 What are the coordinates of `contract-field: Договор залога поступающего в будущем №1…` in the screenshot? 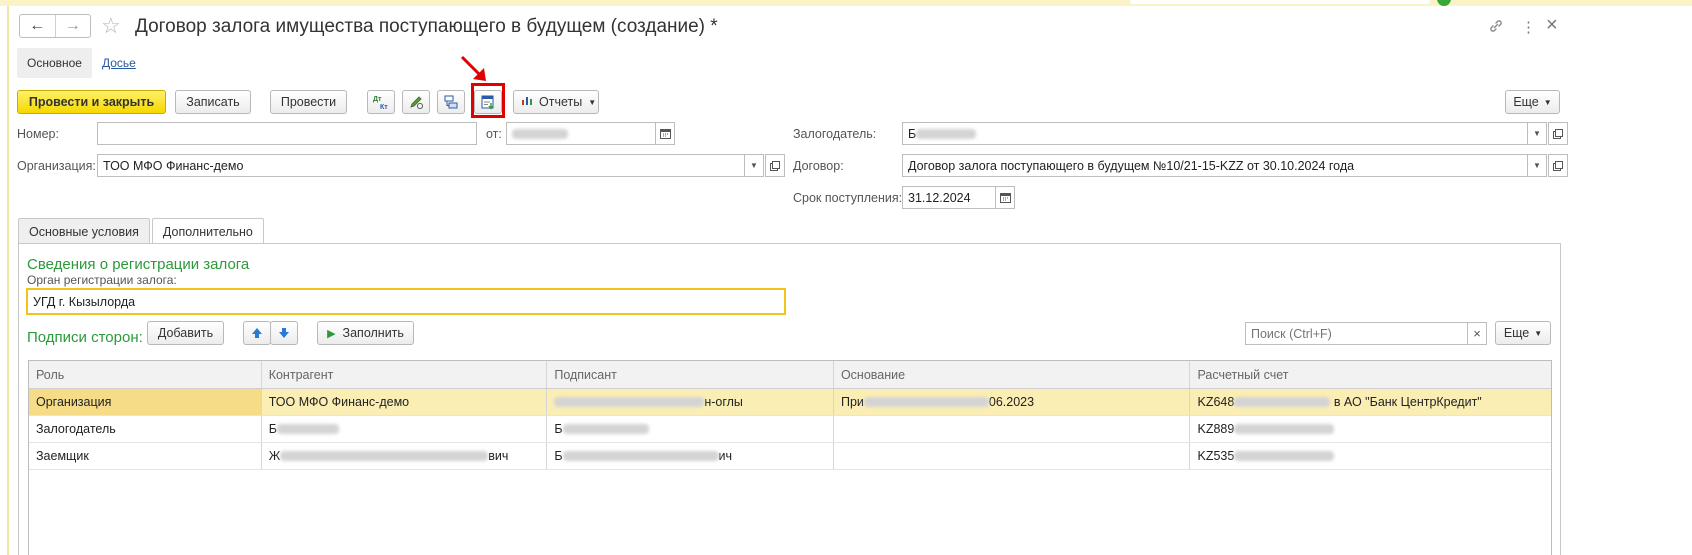 It's located at (1215, 165).